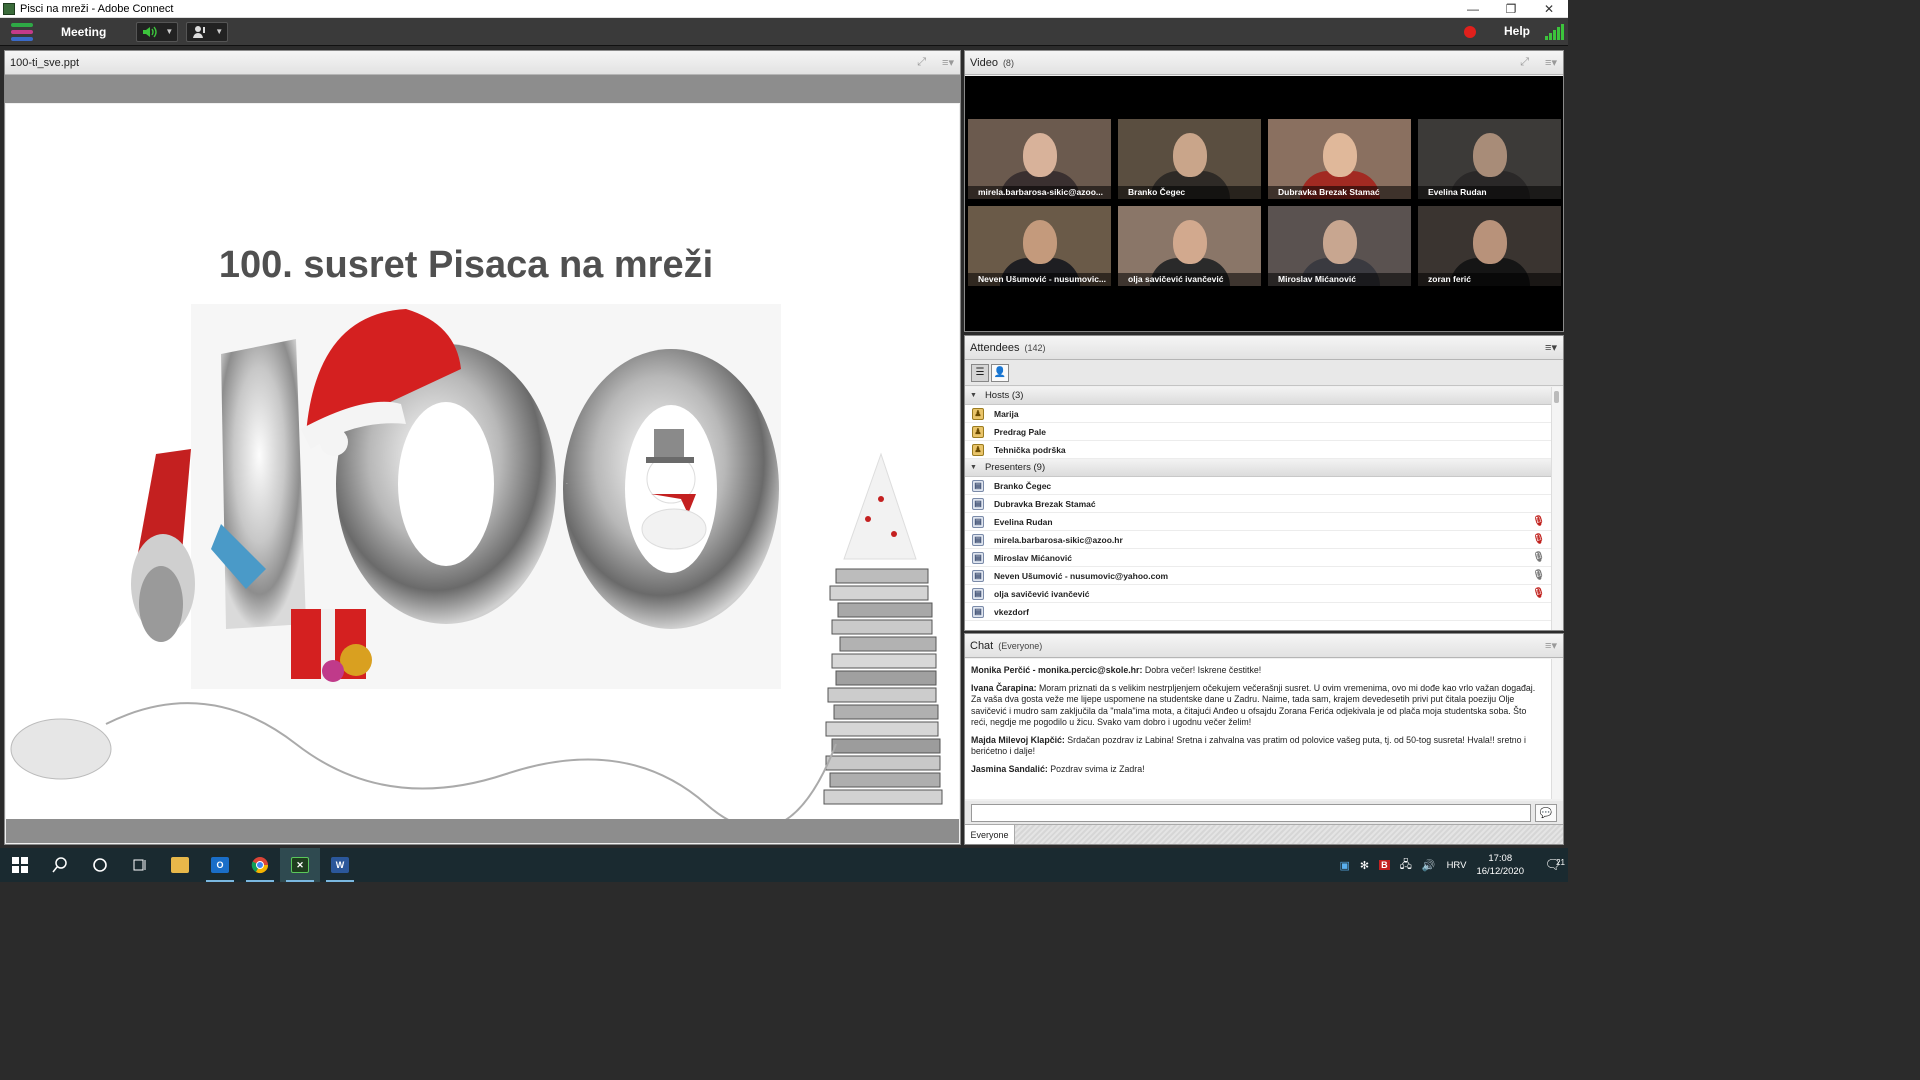 The width and height of the screenshot is (1920, 1080). I want to click on attendee-row: ♟ Predrag Pale, so click(1258, 432).